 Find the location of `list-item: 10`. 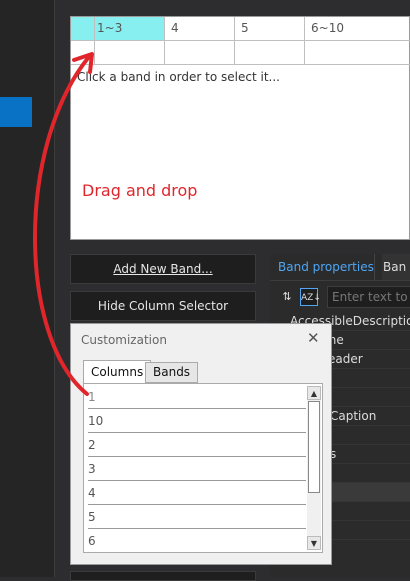

list-item: 10 is located at coordinates (197, 421).